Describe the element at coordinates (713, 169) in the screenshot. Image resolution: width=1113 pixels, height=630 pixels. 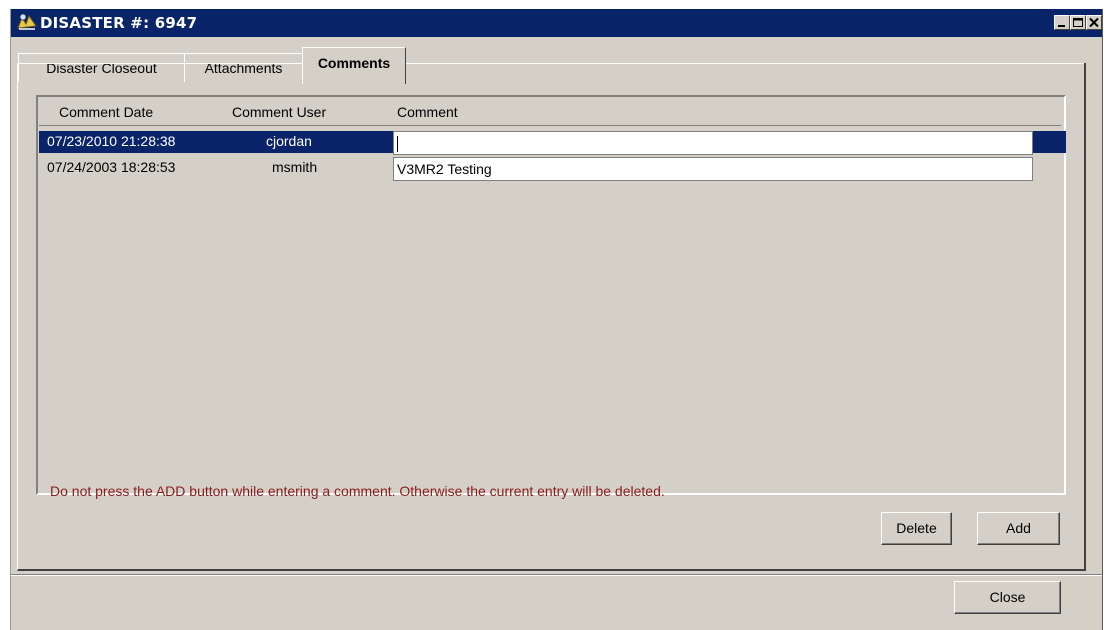
I see `comment-field: V3MR2 Testing` at that location.